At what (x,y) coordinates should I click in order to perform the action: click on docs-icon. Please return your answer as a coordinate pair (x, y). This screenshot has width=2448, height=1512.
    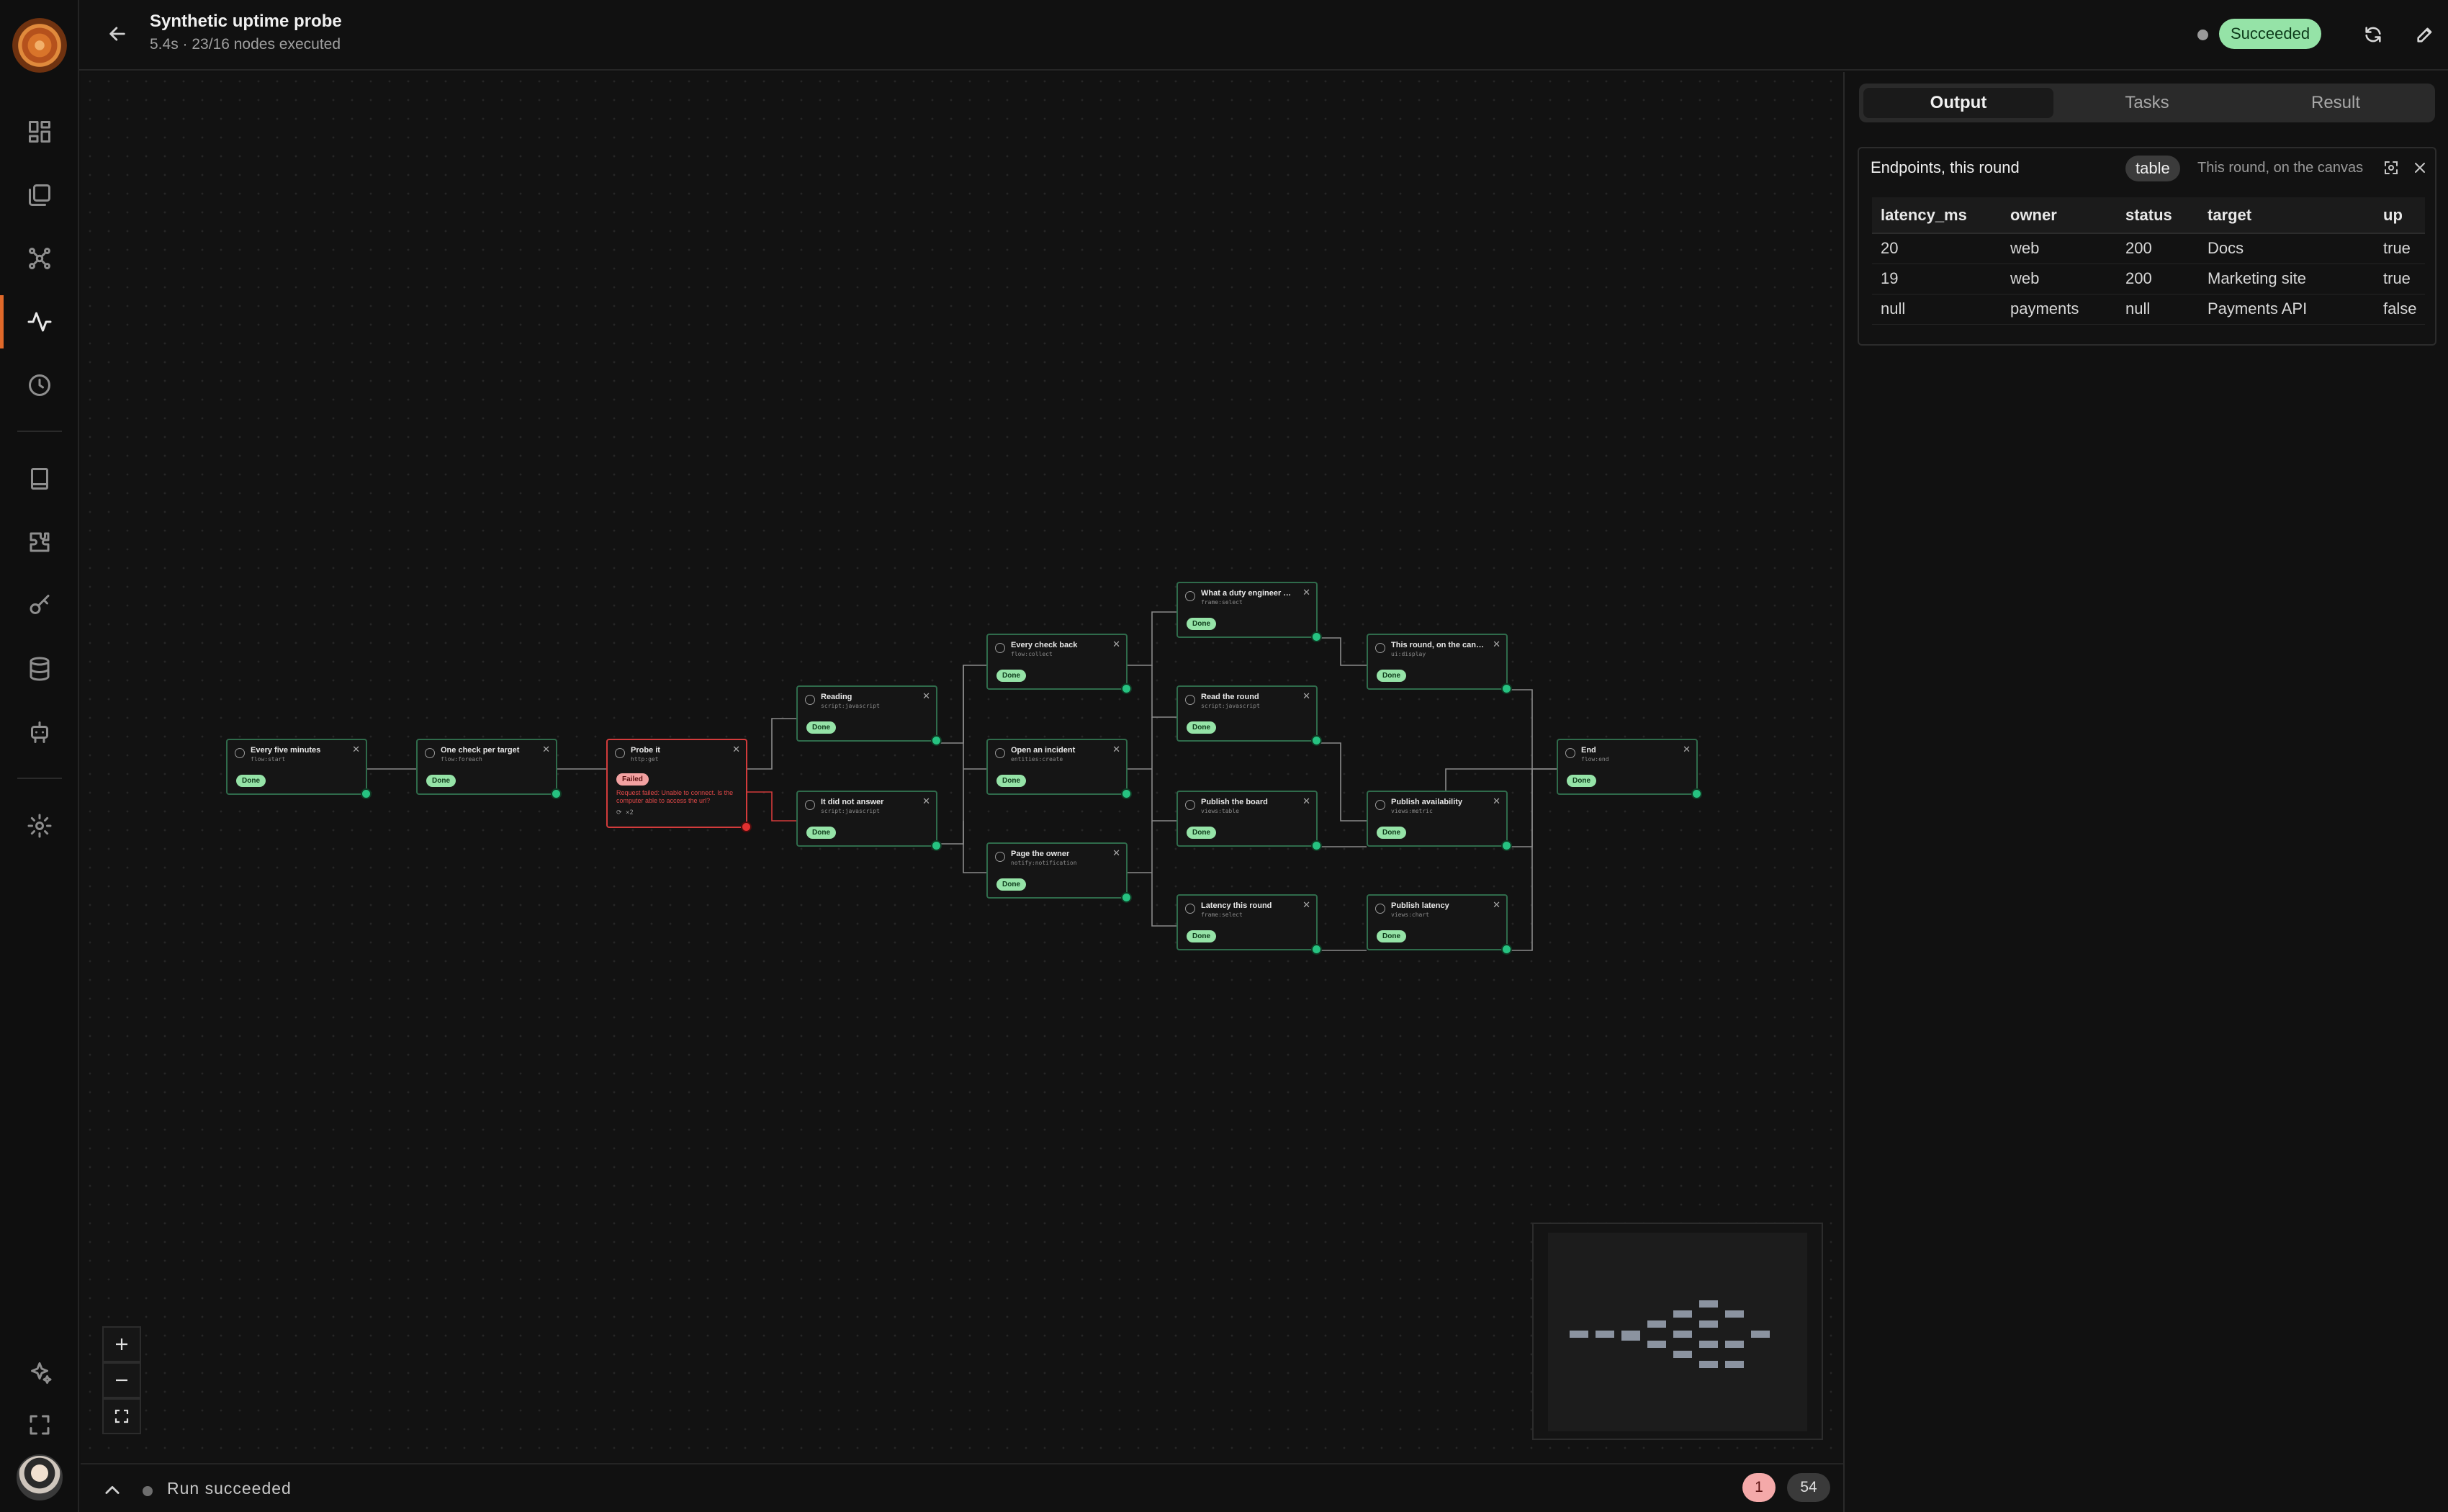
    Looking at the image, I should click on (39, 479).